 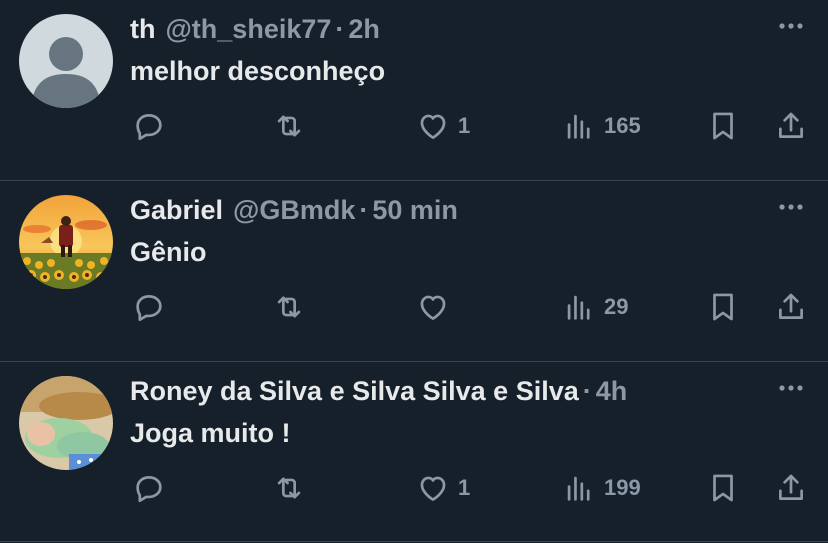 What do you see at coordinates (479, 307) in the screenshot?
I see `action-bar: 29` at bounding box center [479, 307].